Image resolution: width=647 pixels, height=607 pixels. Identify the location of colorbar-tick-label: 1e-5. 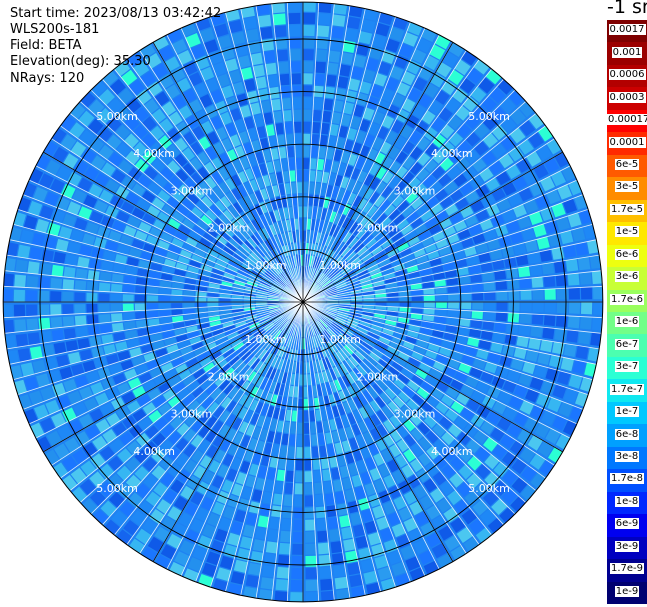
(627, 232).